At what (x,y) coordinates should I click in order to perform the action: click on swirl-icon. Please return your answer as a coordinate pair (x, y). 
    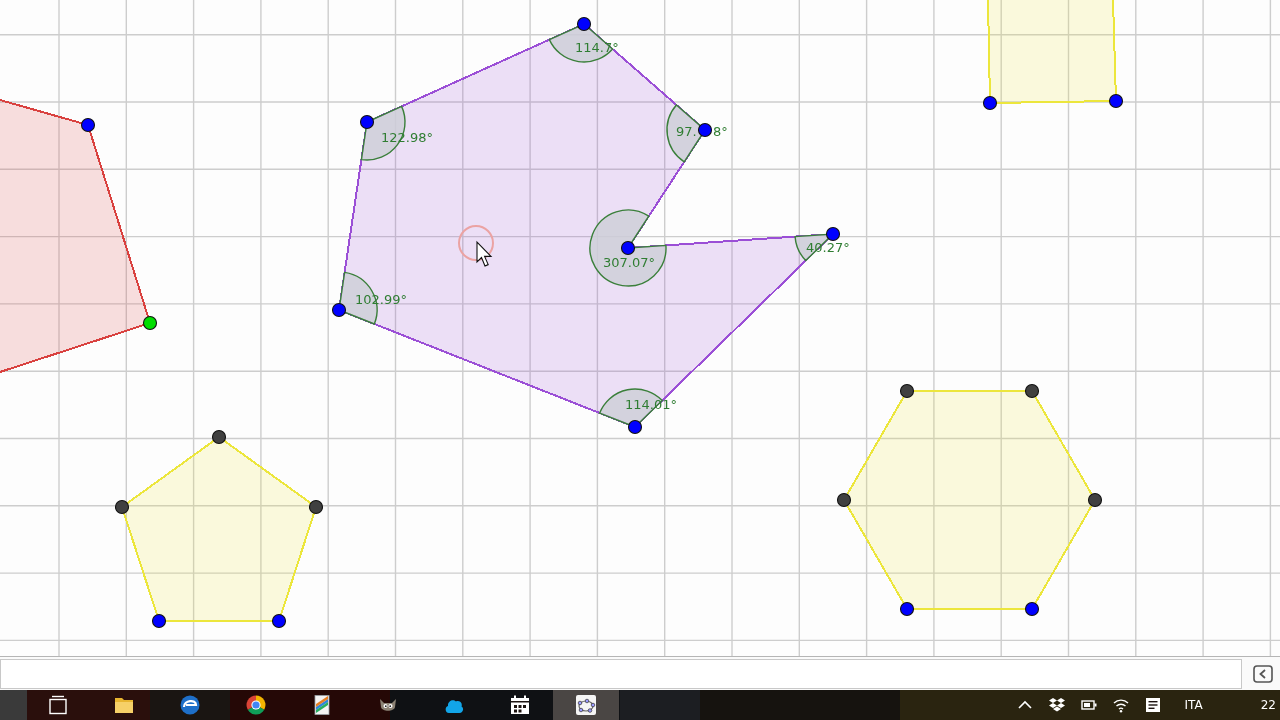
    Looking at the image, I should click on (190, 705).